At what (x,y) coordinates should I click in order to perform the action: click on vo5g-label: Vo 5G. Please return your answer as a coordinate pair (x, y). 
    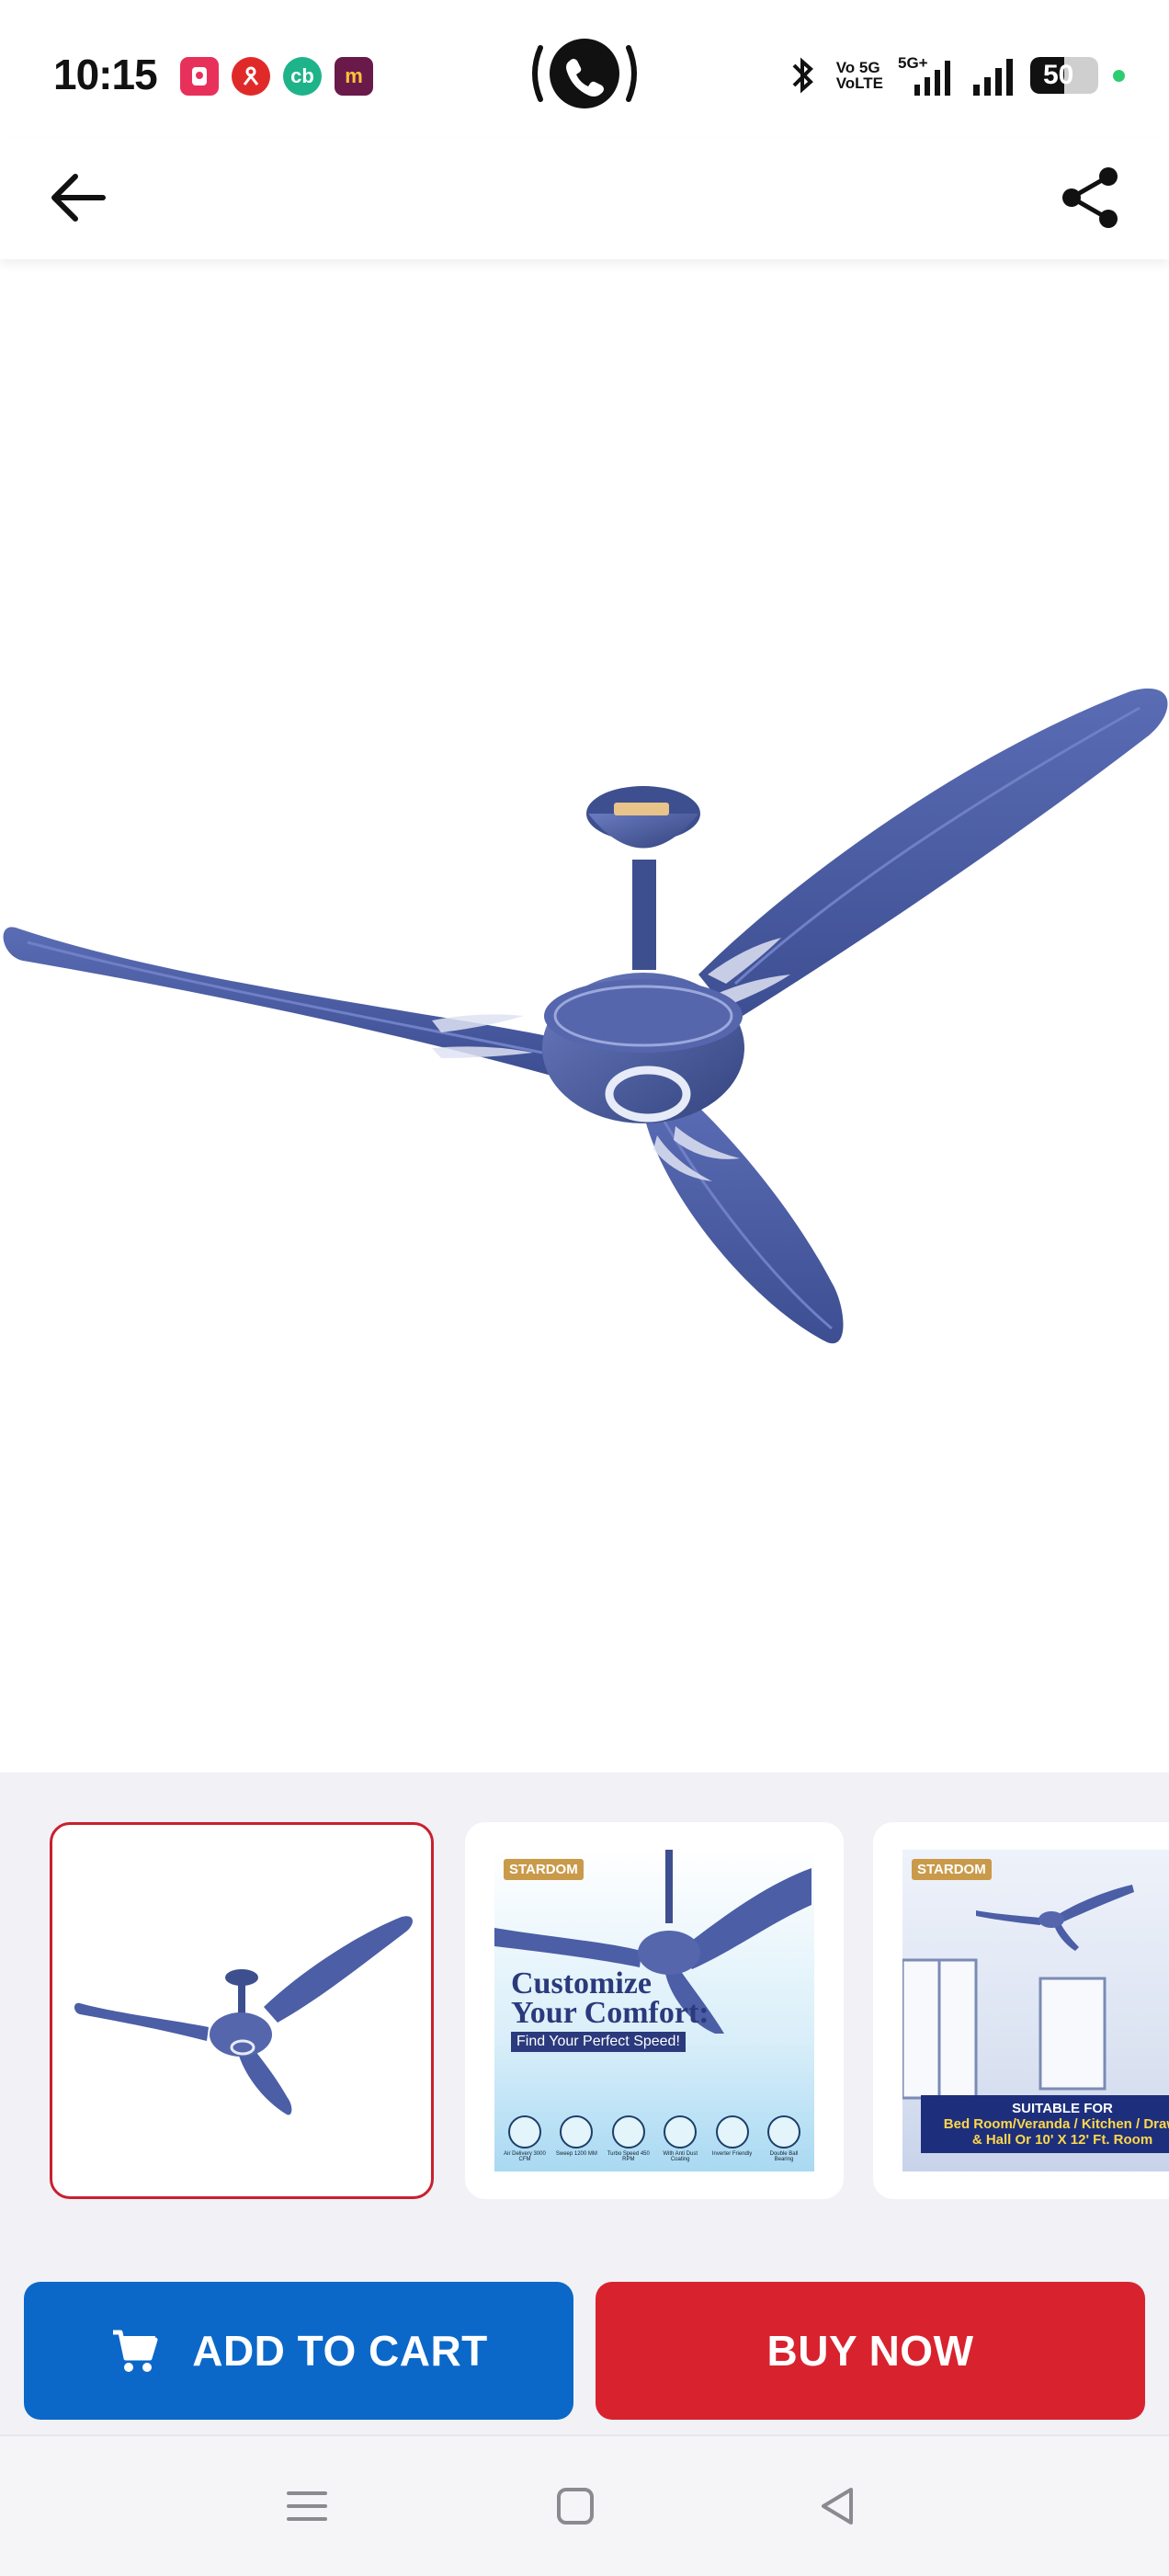
    Looking at the image, I should click on (857, 67).